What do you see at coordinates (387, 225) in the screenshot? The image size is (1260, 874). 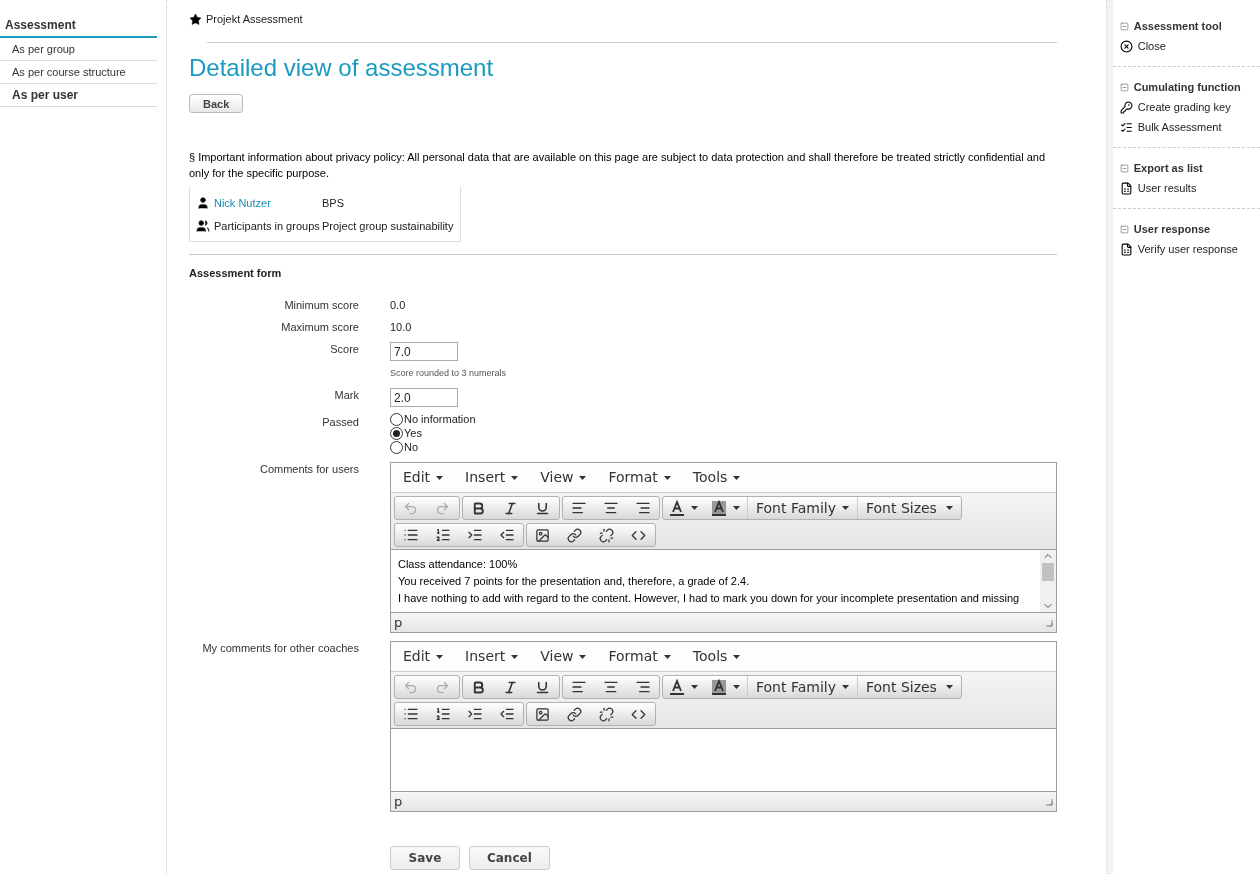 I see `groups-value: Project group sustainability` at bounding box center [387, 225].